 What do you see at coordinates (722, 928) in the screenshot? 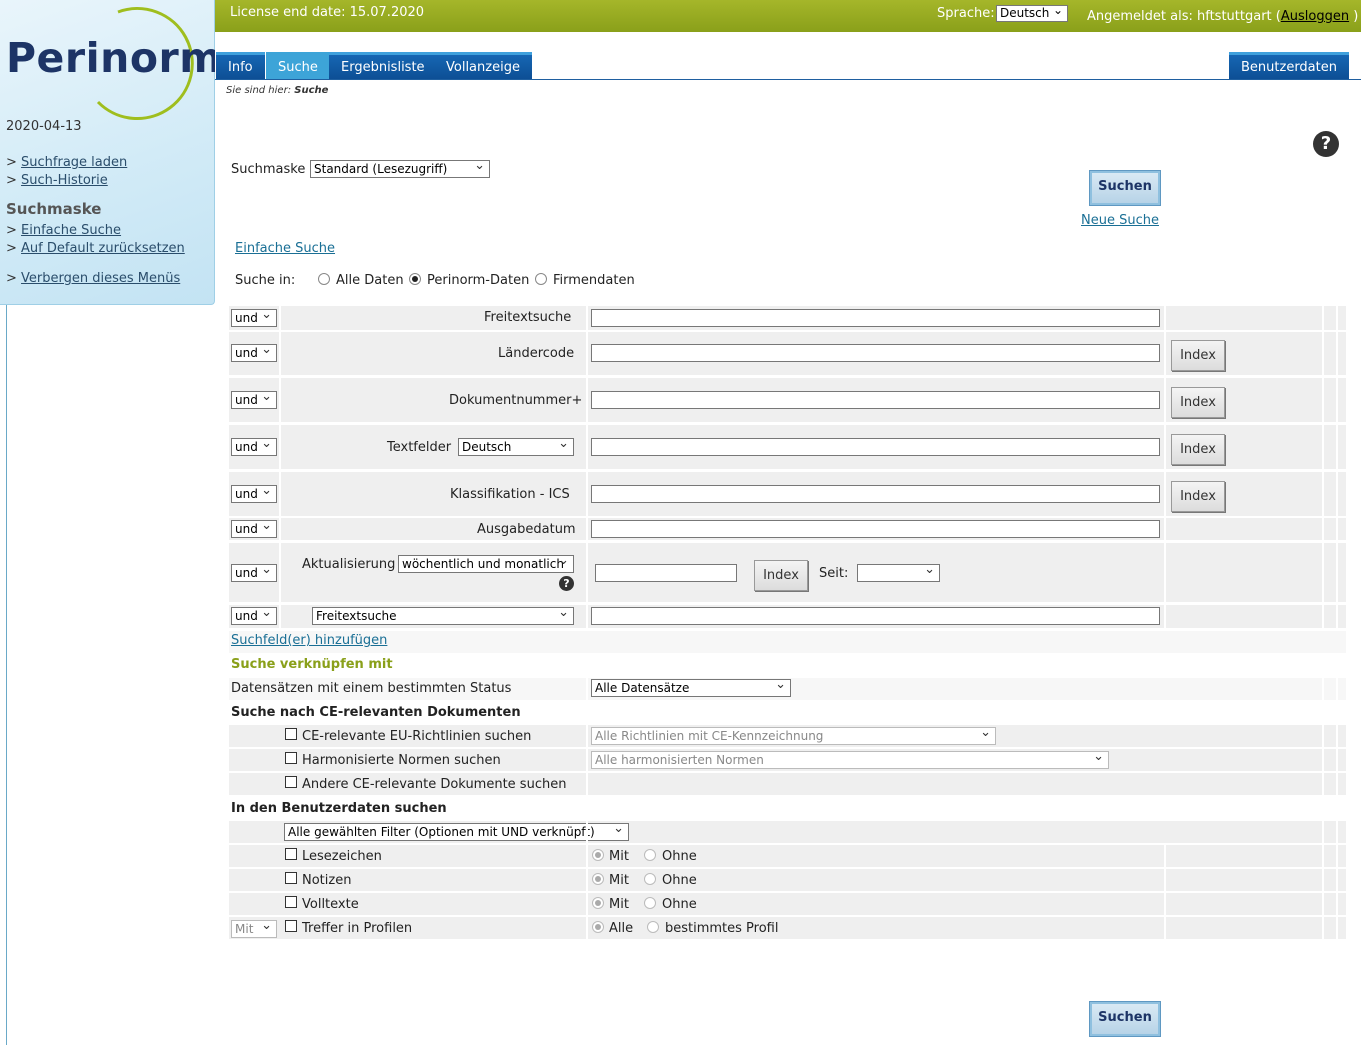
I see `profile-specific-label: bestimmtes Profil` at bounding box center [722, 928].